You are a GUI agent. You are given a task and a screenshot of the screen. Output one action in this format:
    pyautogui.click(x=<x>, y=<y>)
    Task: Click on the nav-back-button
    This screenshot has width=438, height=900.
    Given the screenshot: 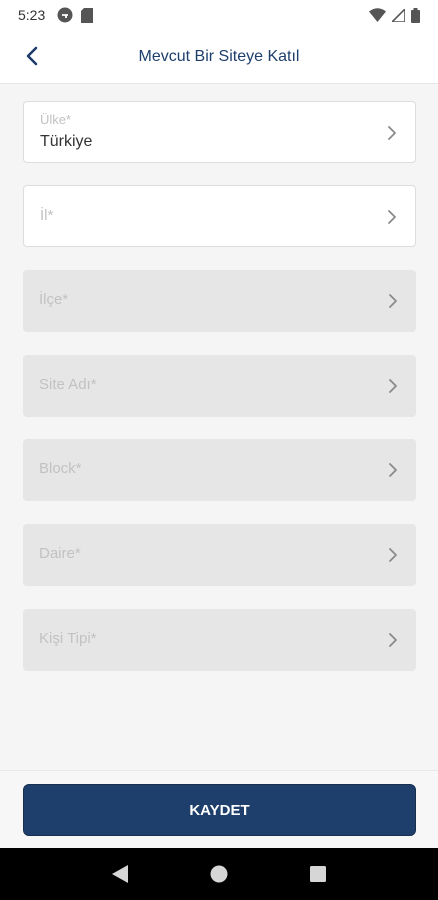 What is the action you would take?
    pyautogui.click(x=120, y=874)
    